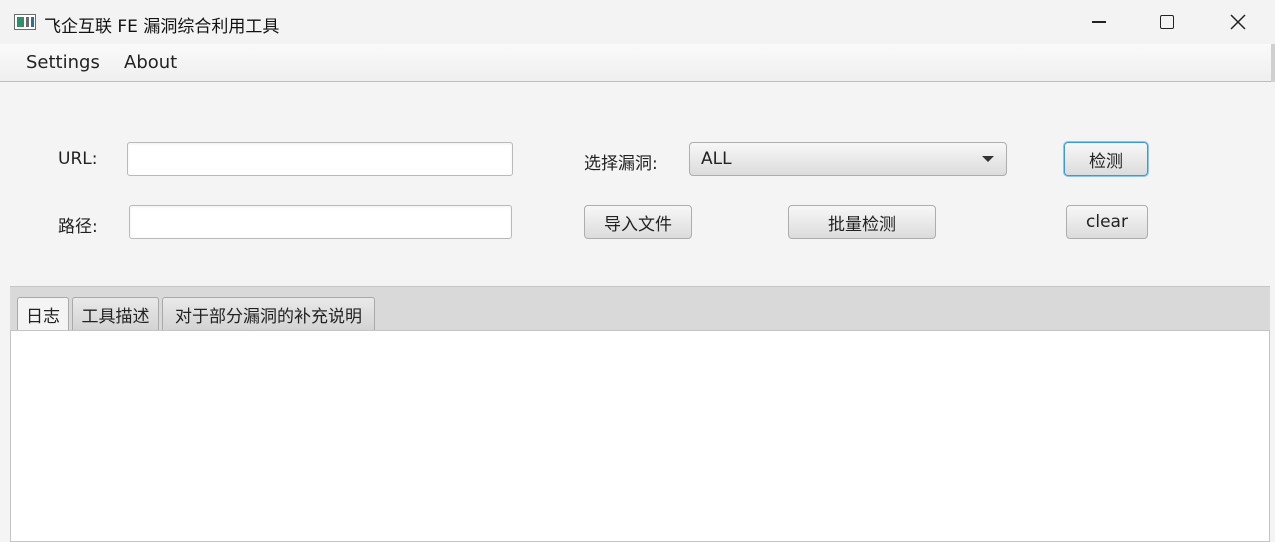 This screenshot has width=1275, height=542. Describe the element at coordinates (716, 159) in the screenshot. I see `vuln-select-value: ALL` at that location.